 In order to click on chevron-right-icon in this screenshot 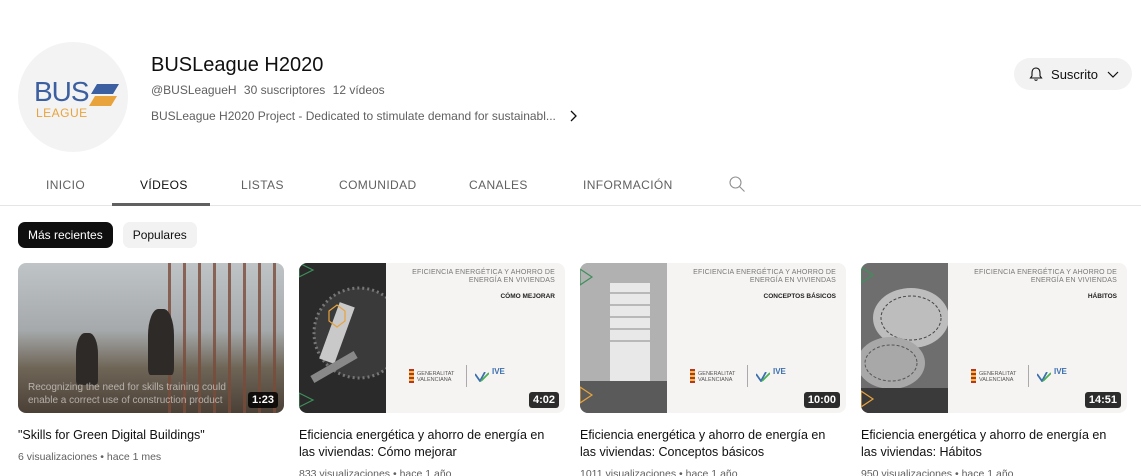, I will do `click(573, 116)`.